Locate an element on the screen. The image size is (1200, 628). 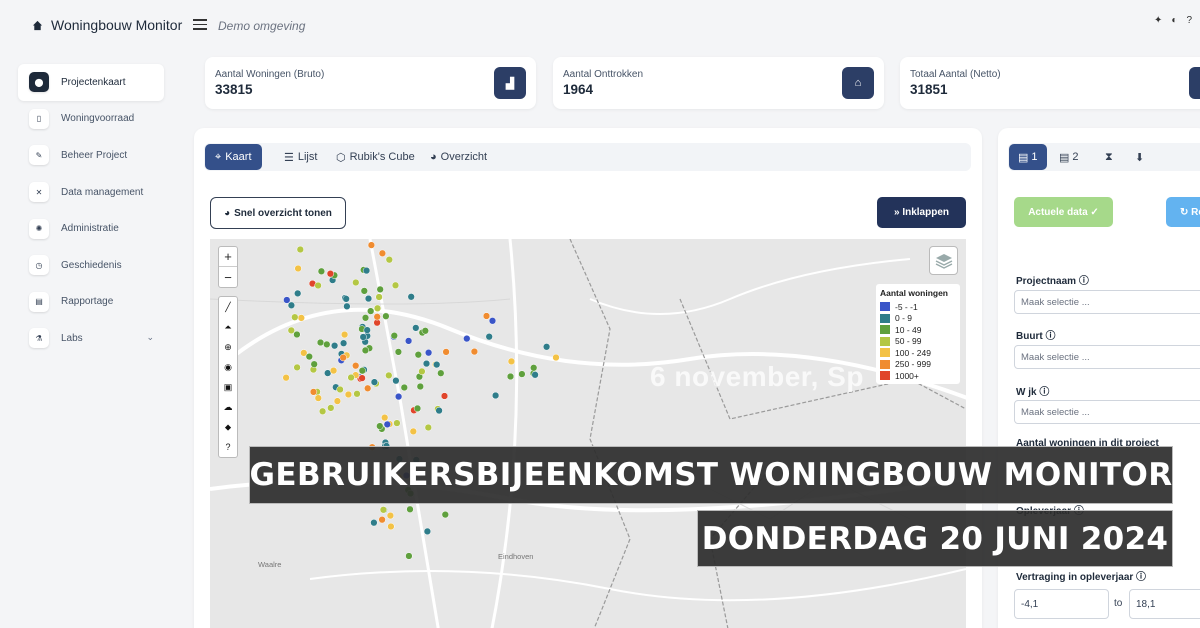
tab-download: ⬇ is located at coordinates (1139, 157).